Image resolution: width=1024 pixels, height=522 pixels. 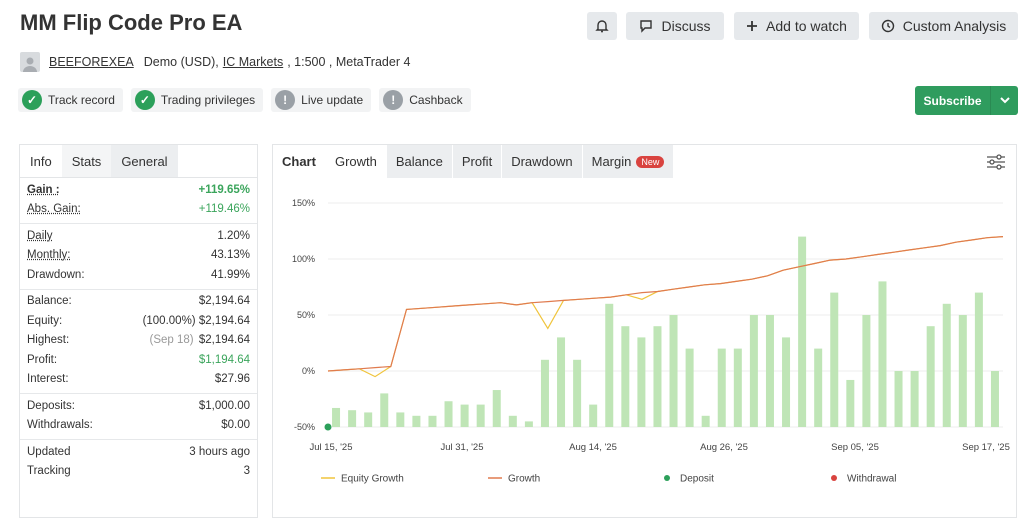 What do you see at coordinates (246, 471) in the screenshot?
I see `tracking-value: 3` at bounding box center [246, 471].